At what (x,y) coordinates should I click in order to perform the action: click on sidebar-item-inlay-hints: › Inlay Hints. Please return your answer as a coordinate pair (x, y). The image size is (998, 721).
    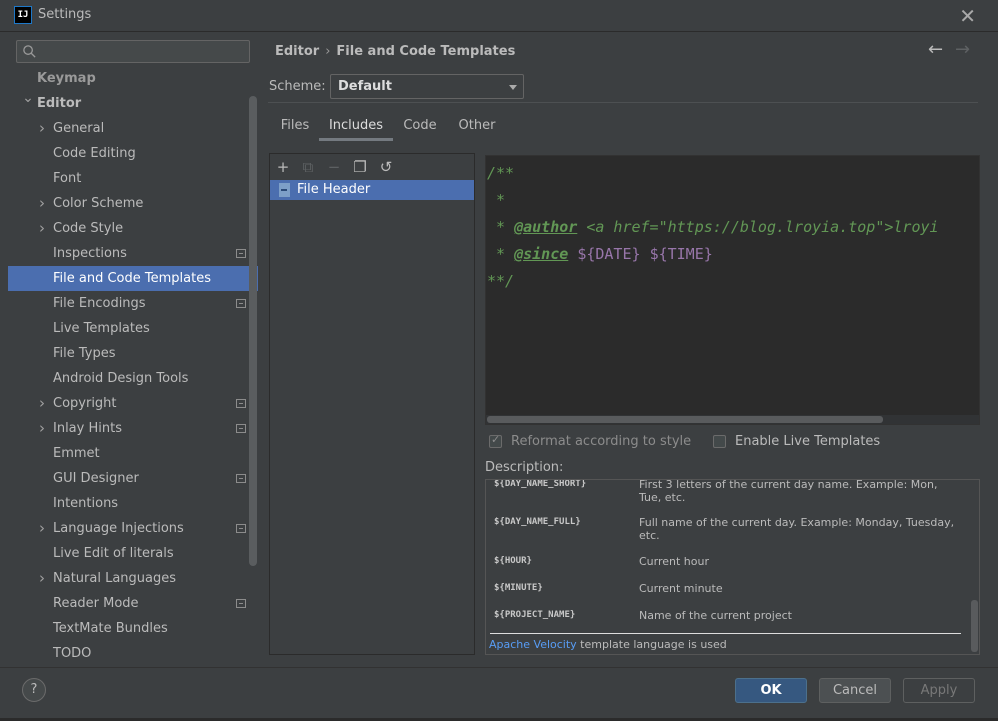
    Looking at the image, I should click on (133, 428).